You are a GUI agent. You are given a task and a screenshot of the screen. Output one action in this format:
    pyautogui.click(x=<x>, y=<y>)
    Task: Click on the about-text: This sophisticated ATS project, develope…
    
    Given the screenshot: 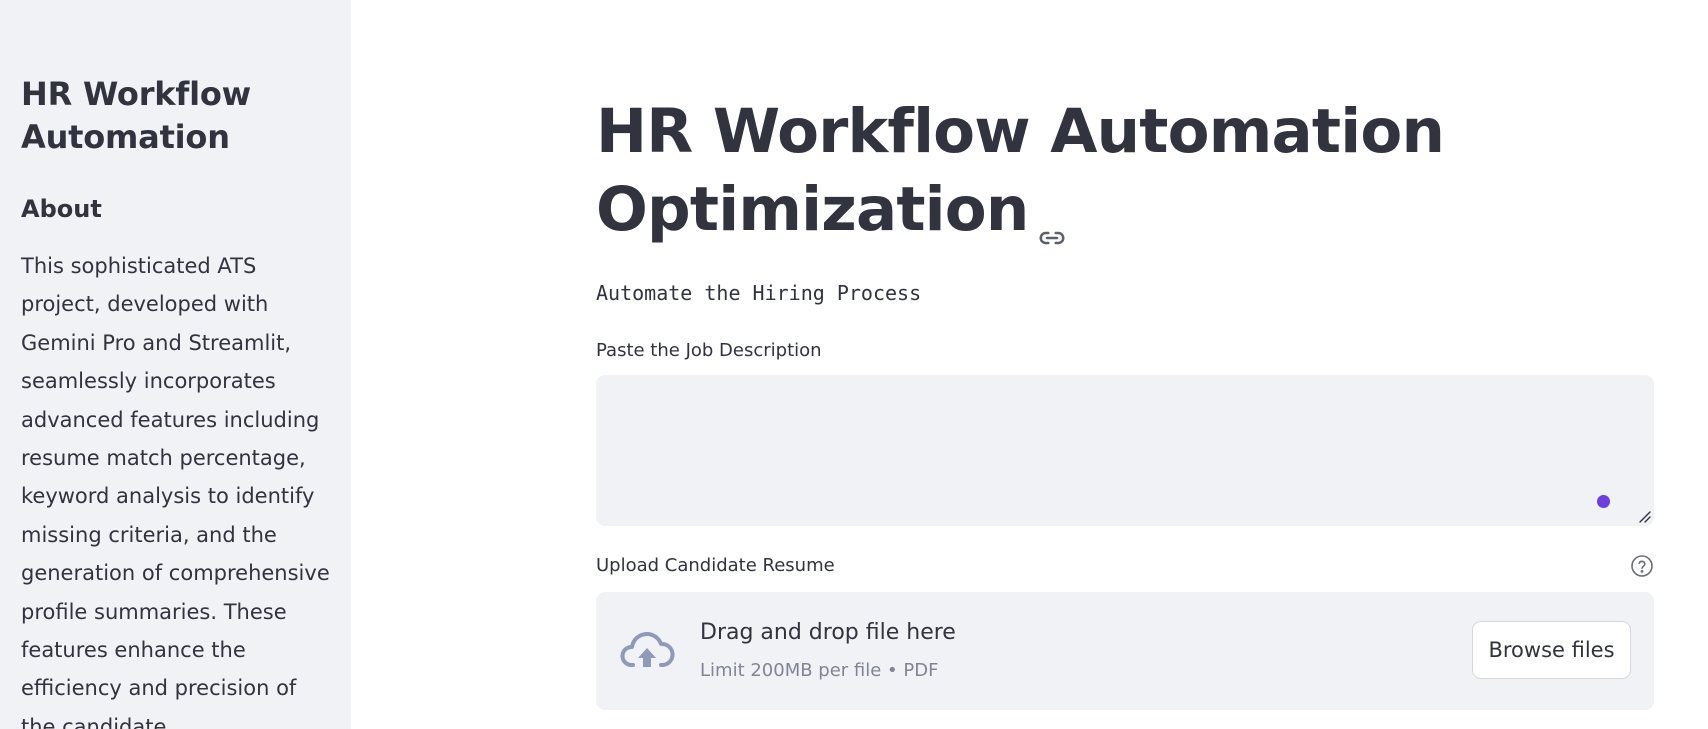 What is the action you would take?
    pyautogui.click(x=175, y=491)
    